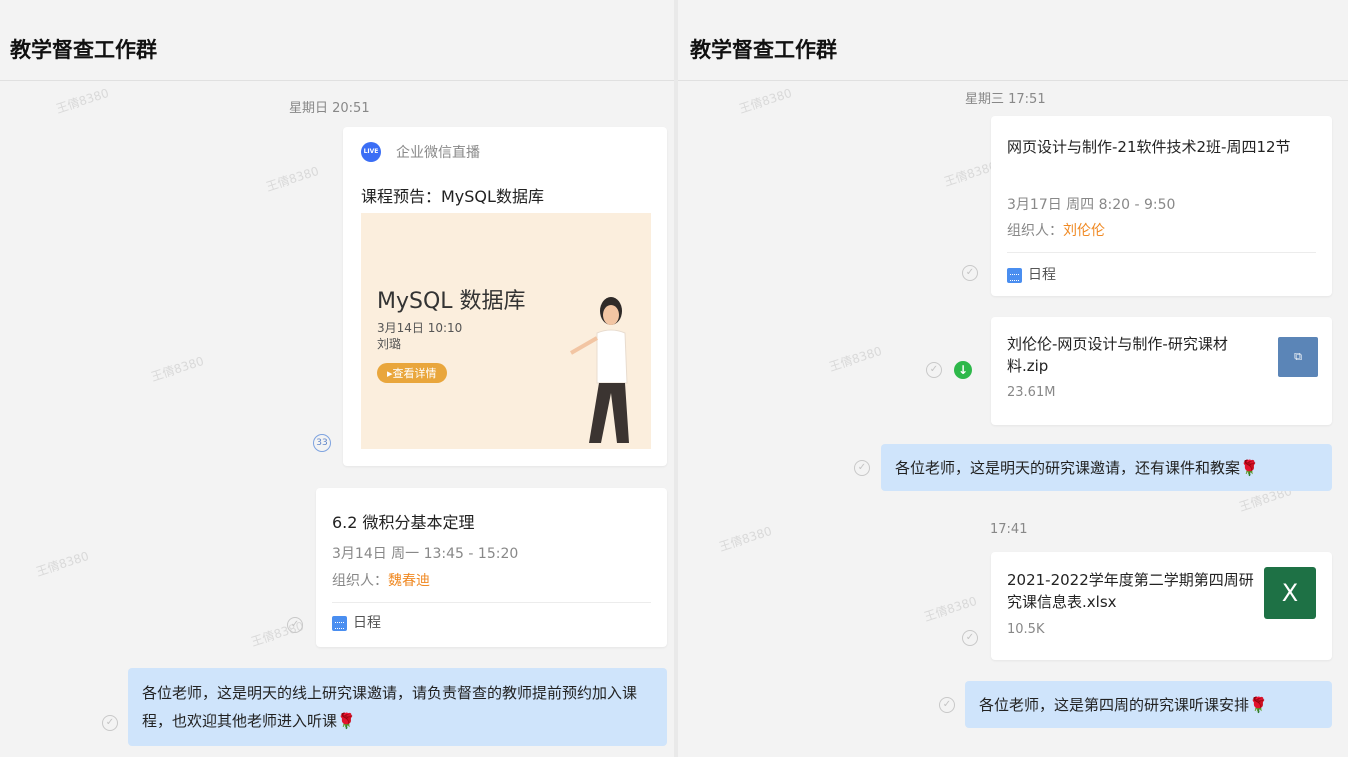 This screenshot has height=757, width=1348. I want to click on message-text: 各位老师，这是明天的研究课邀请，还有课件和教案, so click(1068, 468).